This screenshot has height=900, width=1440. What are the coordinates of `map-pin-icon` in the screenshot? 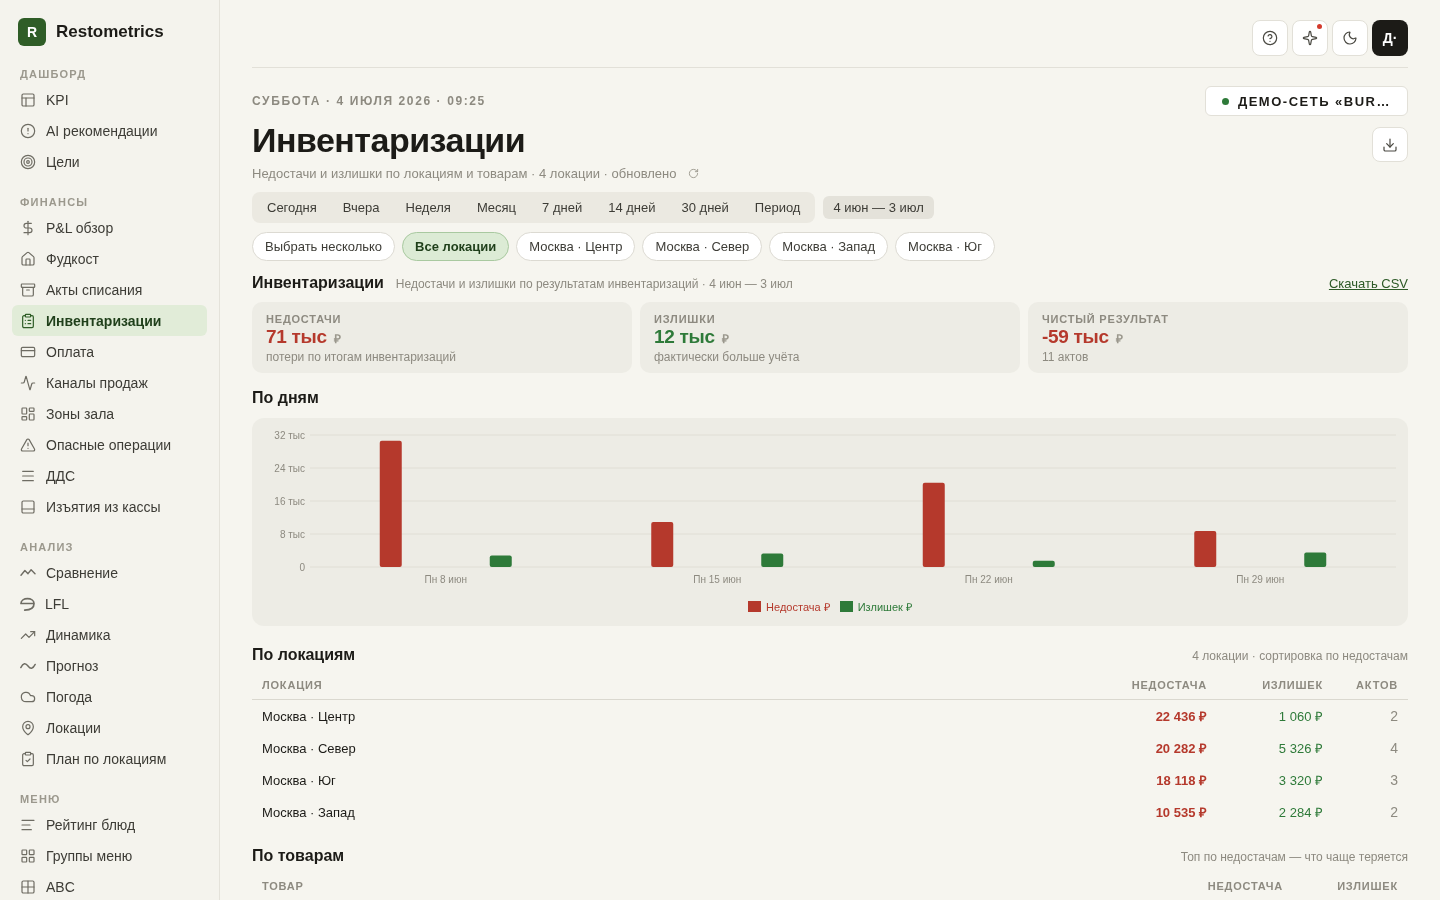 It's located at (28, 727).